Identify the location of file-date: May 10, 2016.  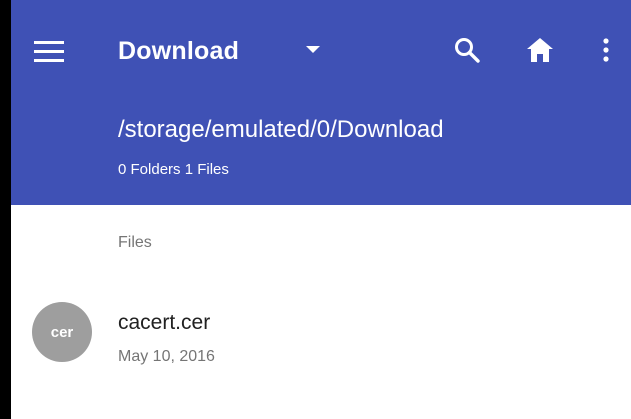
(166, 356).